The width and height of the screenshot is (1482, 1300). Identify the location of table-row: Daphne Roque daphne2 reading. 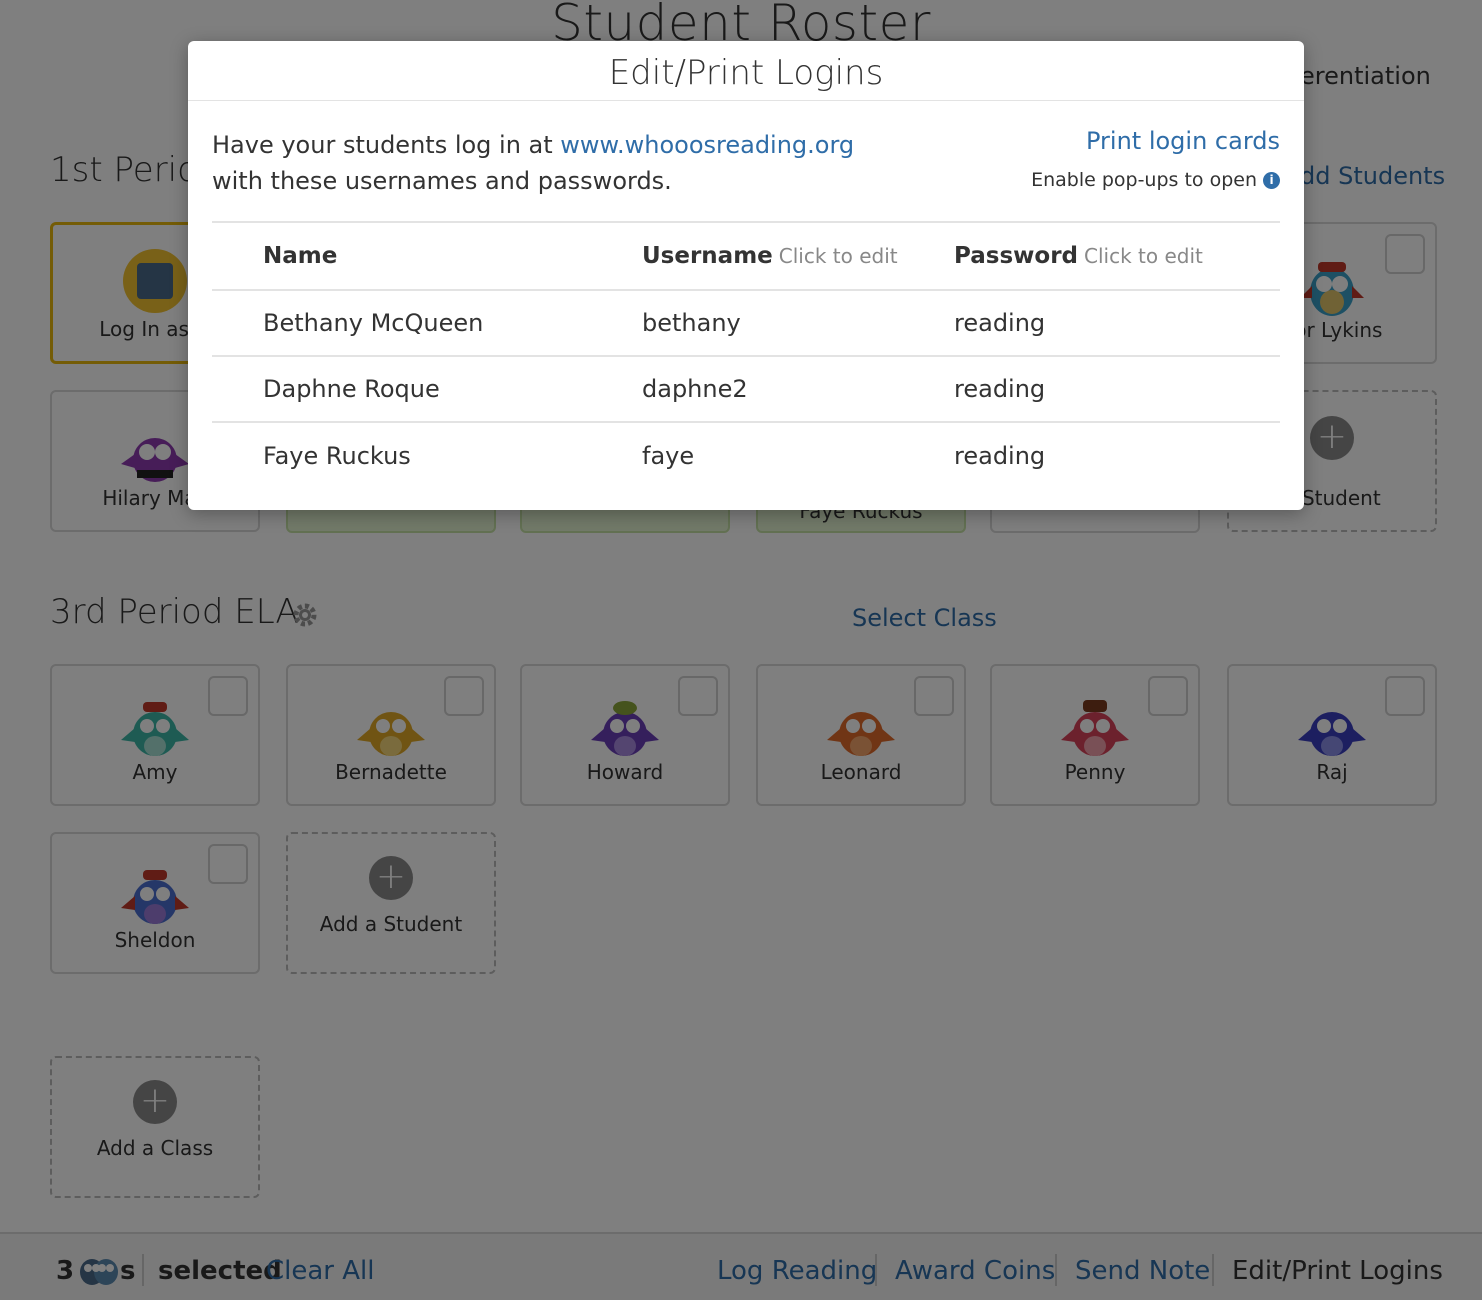
(746, 388).